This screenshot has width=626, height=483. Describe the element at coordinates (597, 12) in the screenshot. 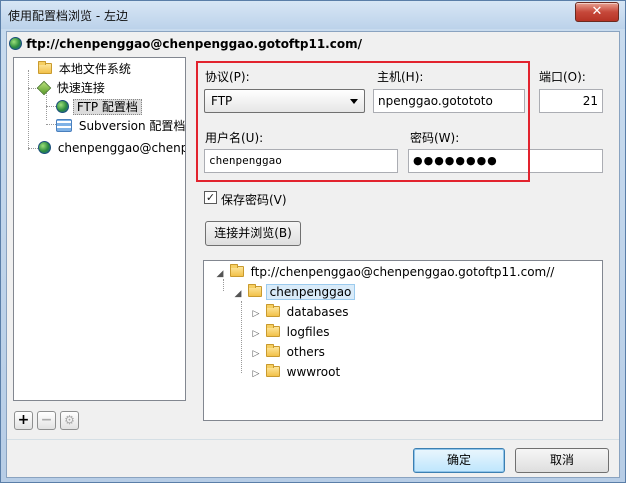

I see `close-button: ✕` at that location.